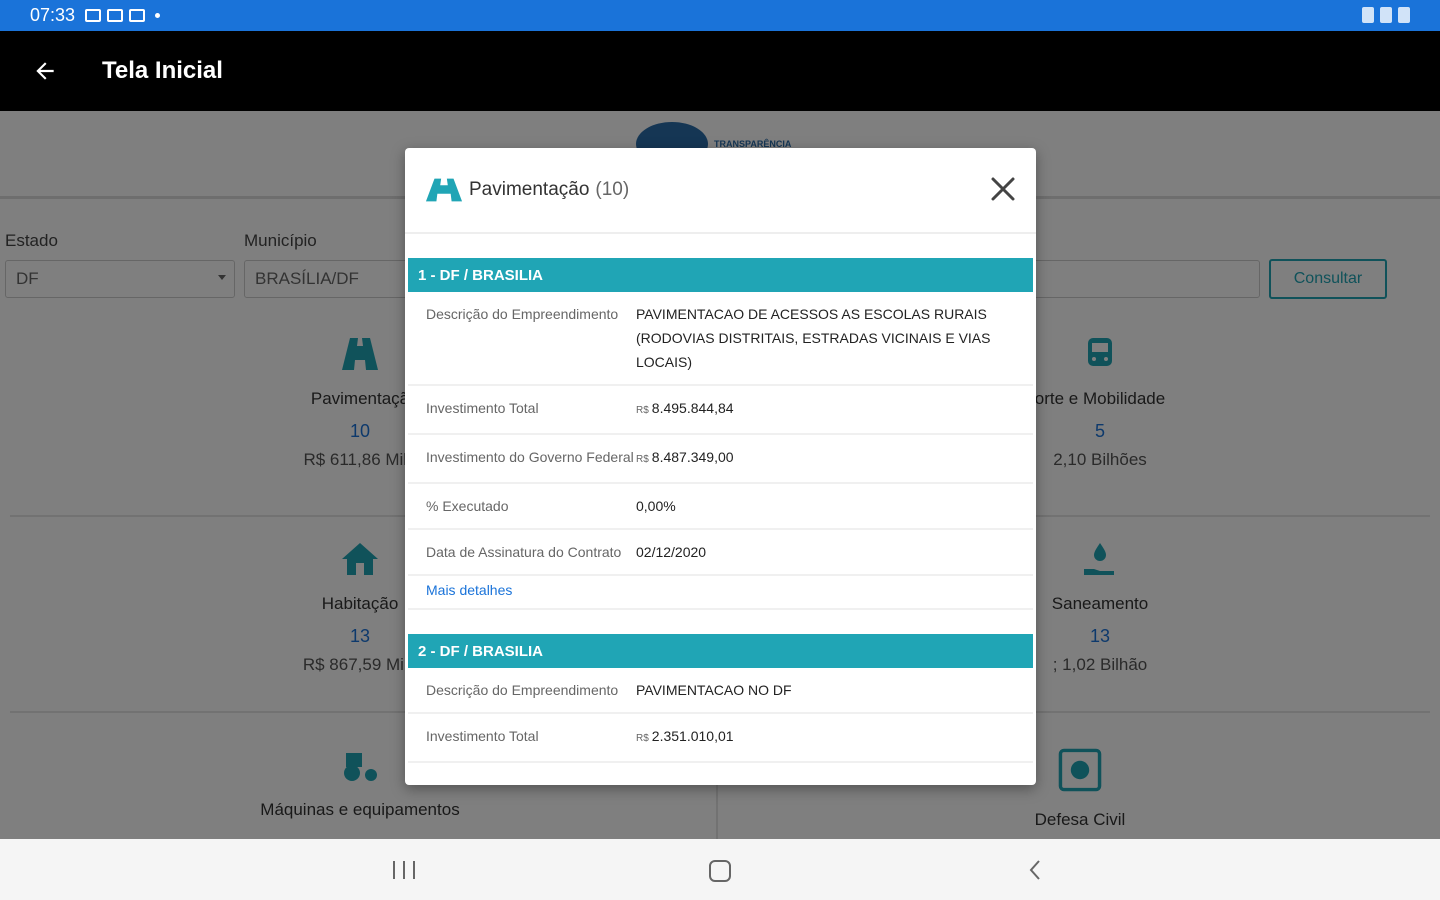 The height and width of the screenshot is (900, 1440). Describe the element at coordinates (720, 15) in the screenshot. I see `status-bar: 07:33` at that location.